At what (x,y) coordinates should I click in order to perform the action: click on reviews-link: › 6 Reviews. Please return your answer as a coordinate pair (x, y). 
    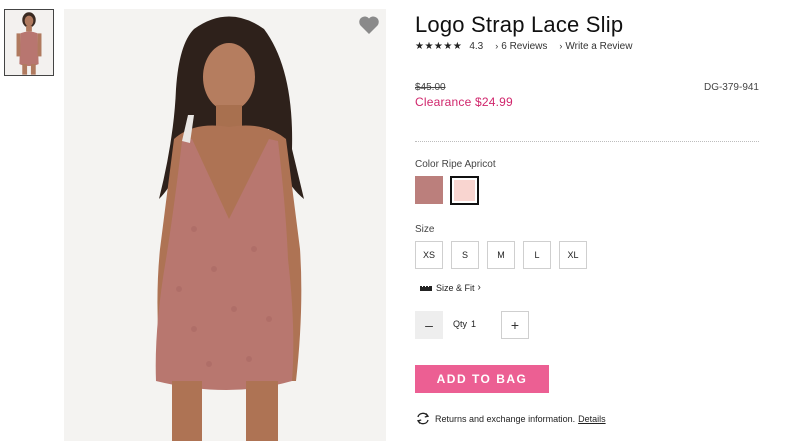
    Looking at the image, I should click on (521, 46).